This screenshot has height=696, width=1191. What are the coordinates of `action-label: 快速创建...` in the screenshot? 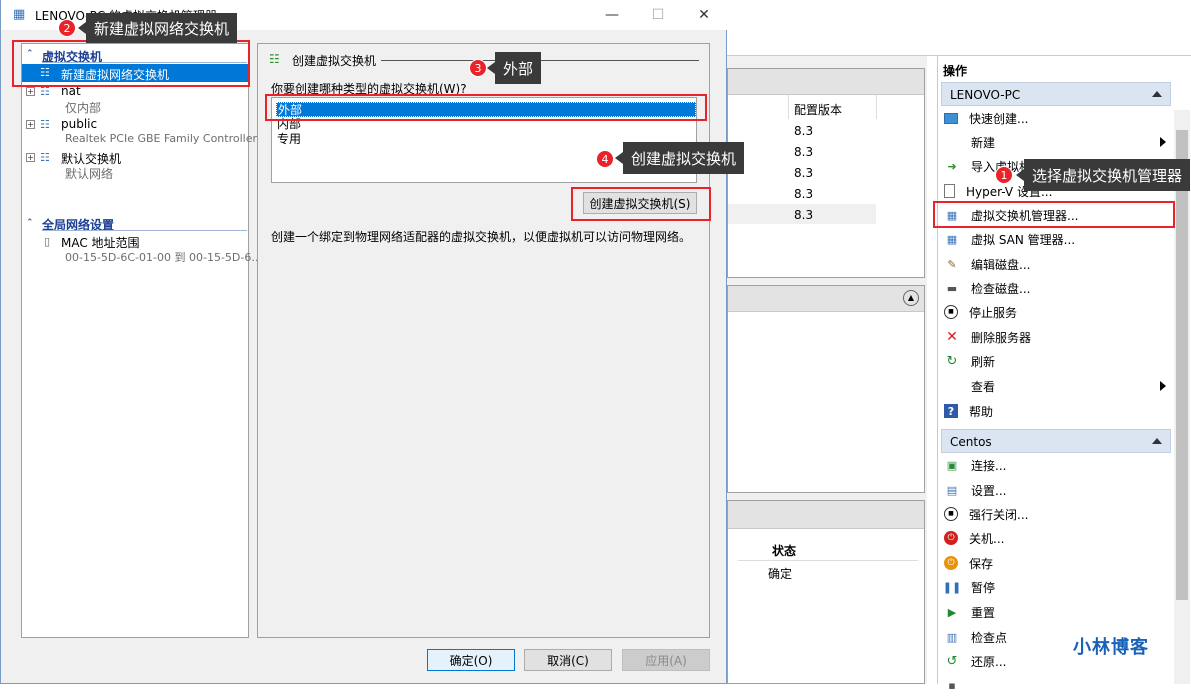 It's located at (999, 118).